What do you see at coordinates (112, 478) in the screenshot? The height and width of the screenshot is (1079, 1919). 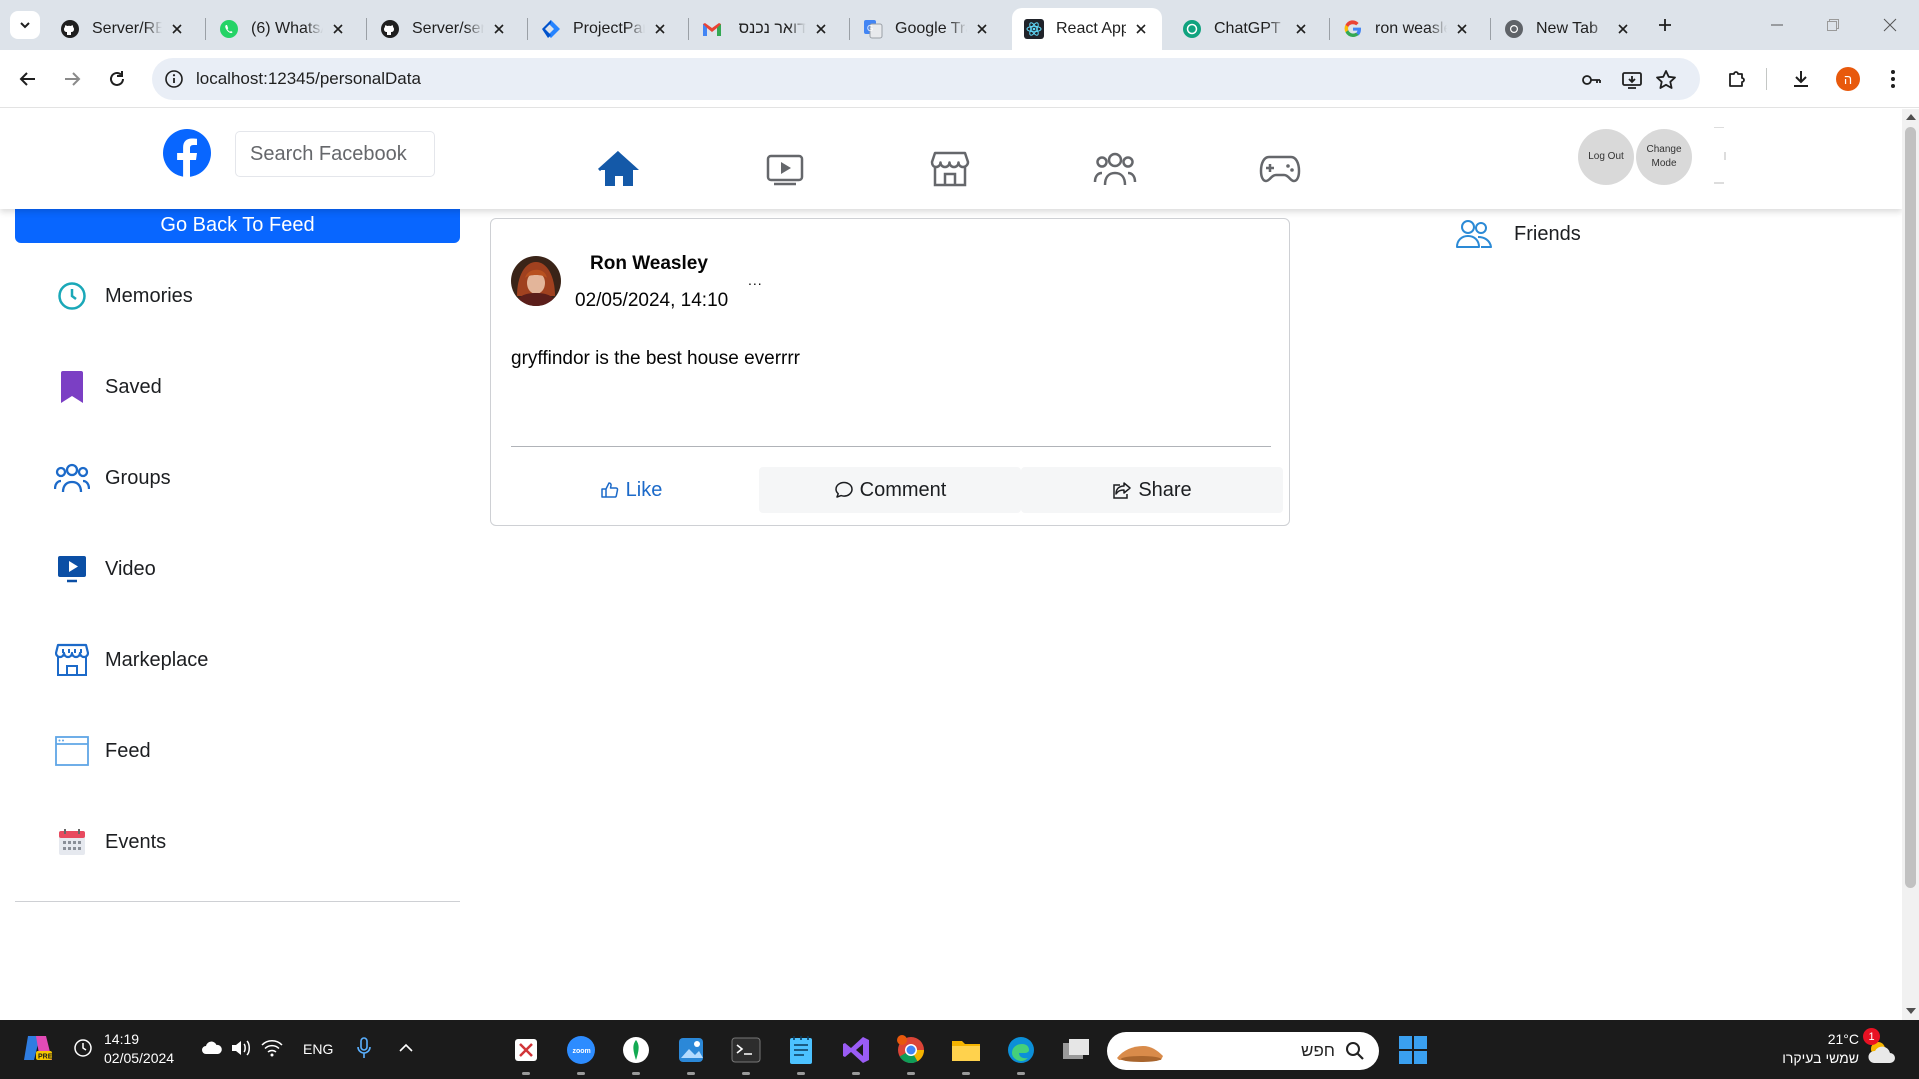 I see `sidebar-item-groups: Groups` at bounding box center [112, 478].